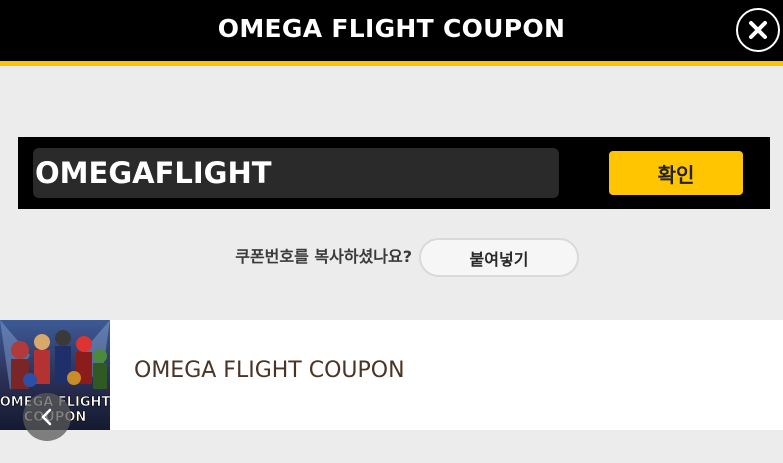 The width and height of the screenshot is (783, 463). I want to click on paste-prompt-text: 쿠폰번호를 복사하셨나요?, so click(323, 256).